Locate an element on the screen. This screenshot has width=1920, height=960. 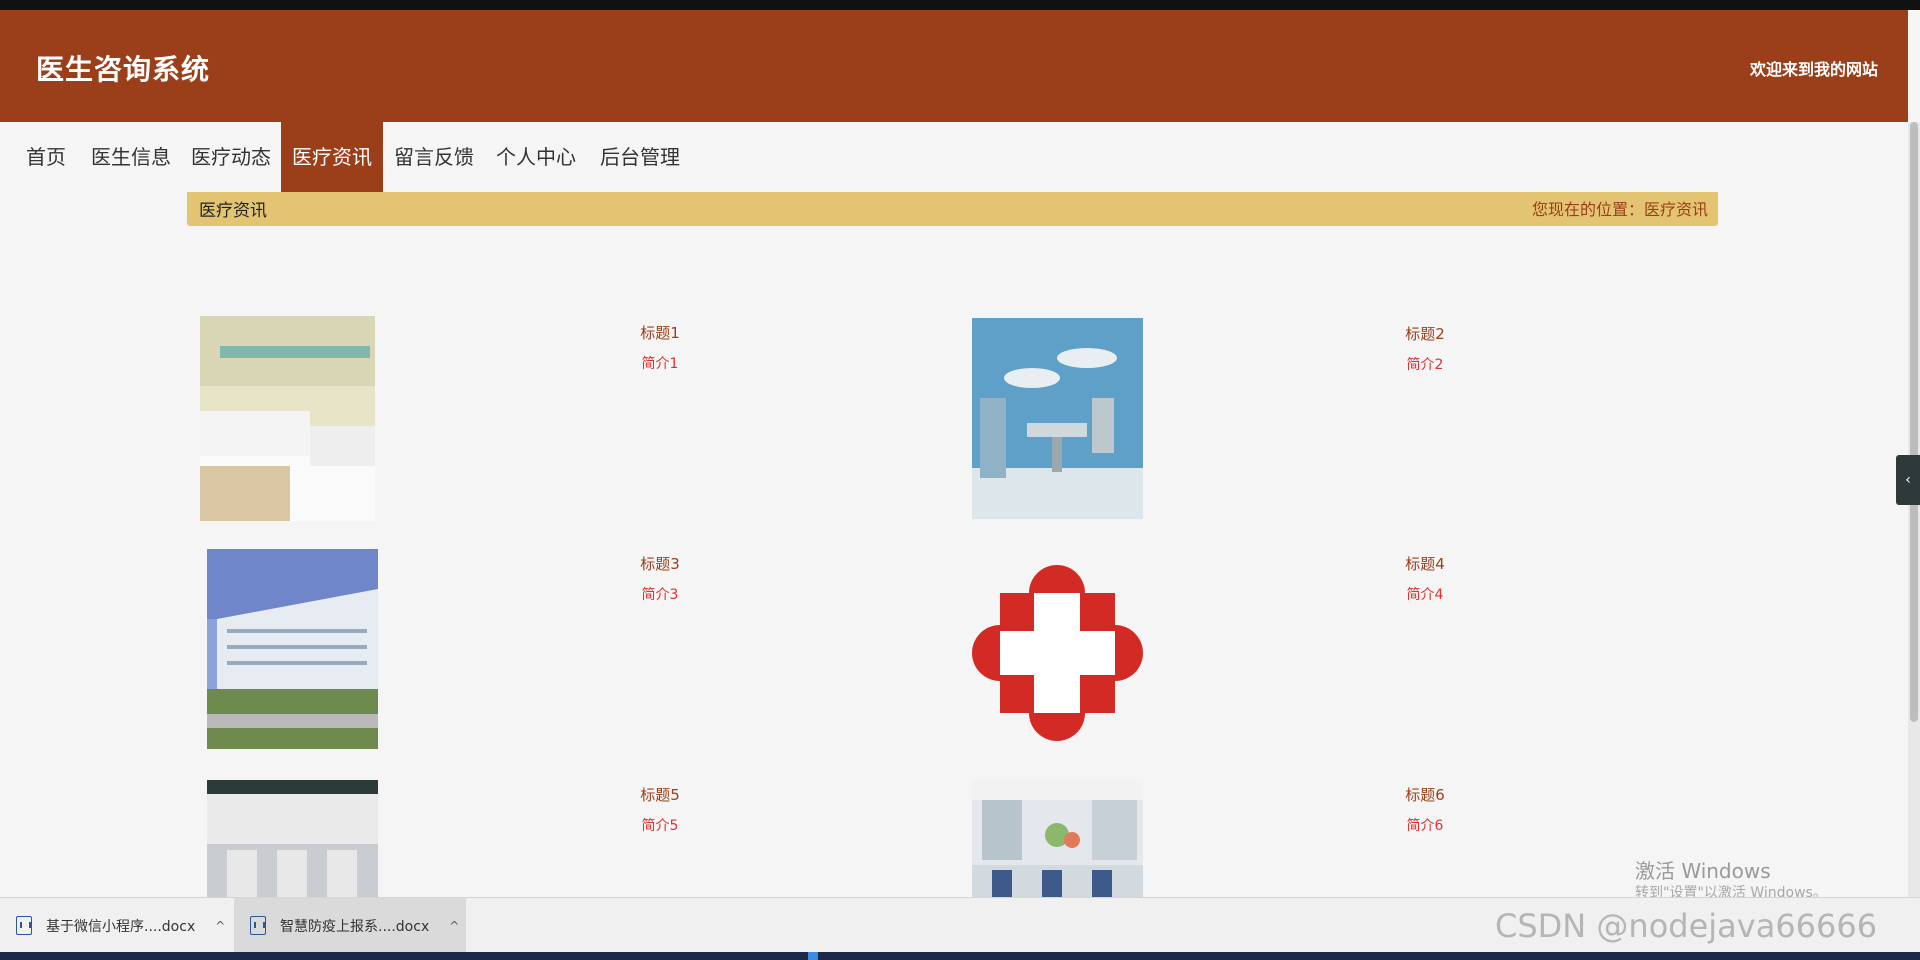
news-title-5: 标题5 is located at coordinates (660, 794).